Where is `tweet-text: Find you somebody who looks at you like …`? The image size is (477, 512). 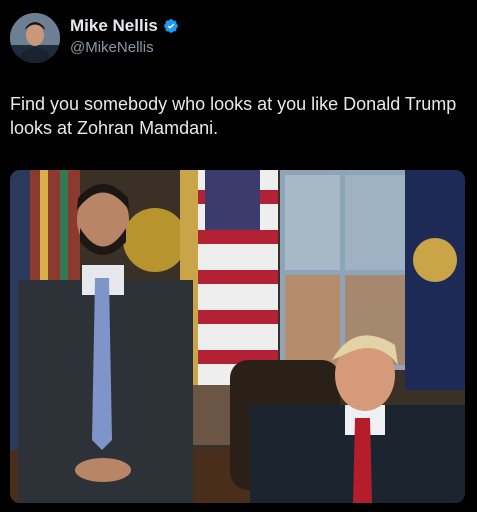 tweet-text: Find you somebody who looks at you like … is located at coordinates (233, 116).